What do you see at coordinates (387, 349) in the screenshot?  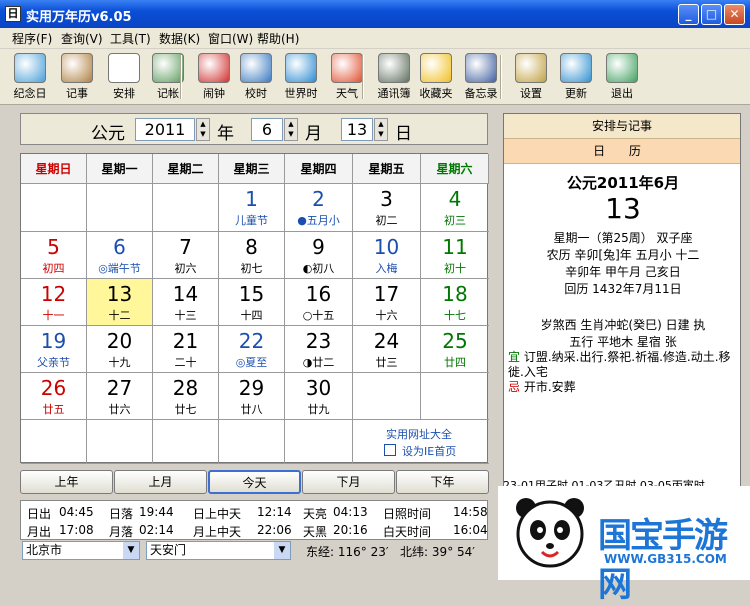 I see `day-cell: 24 廿三` at bounding box center [387, 349].